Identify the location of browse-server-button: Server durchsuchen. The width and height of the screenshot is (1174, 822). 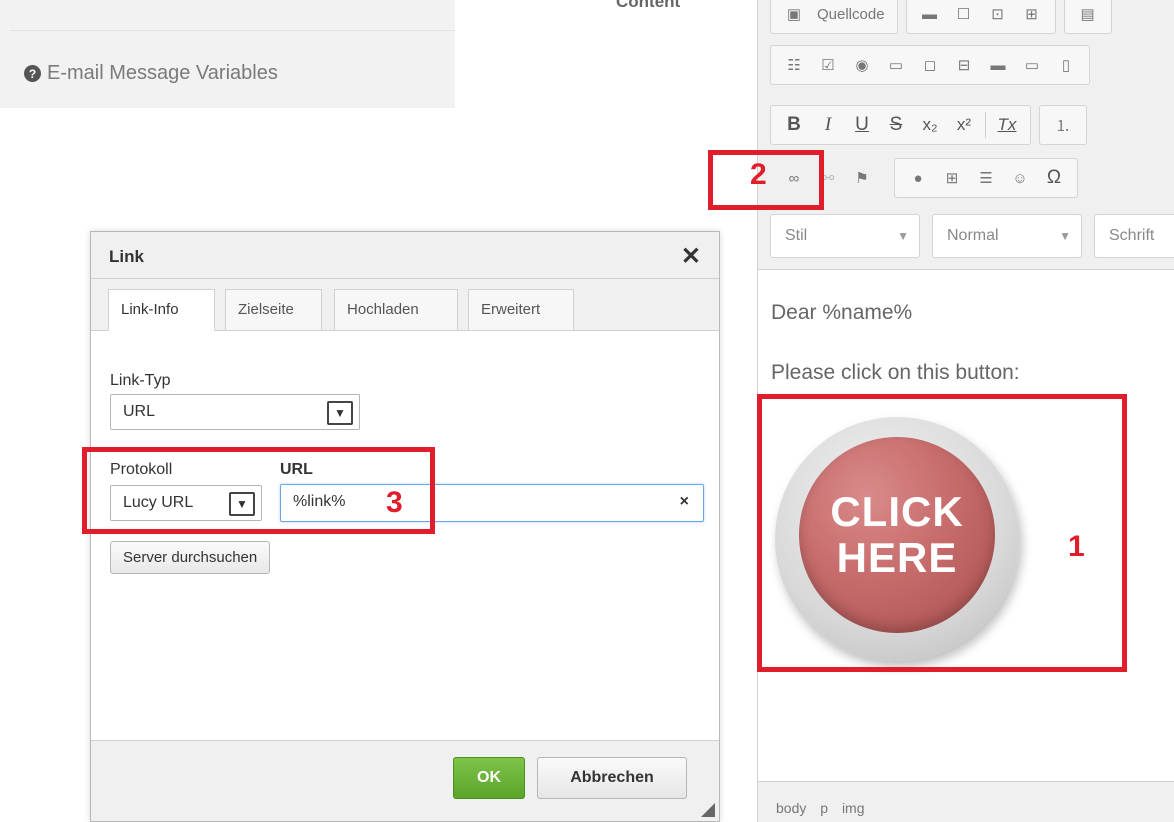
(190, 557).